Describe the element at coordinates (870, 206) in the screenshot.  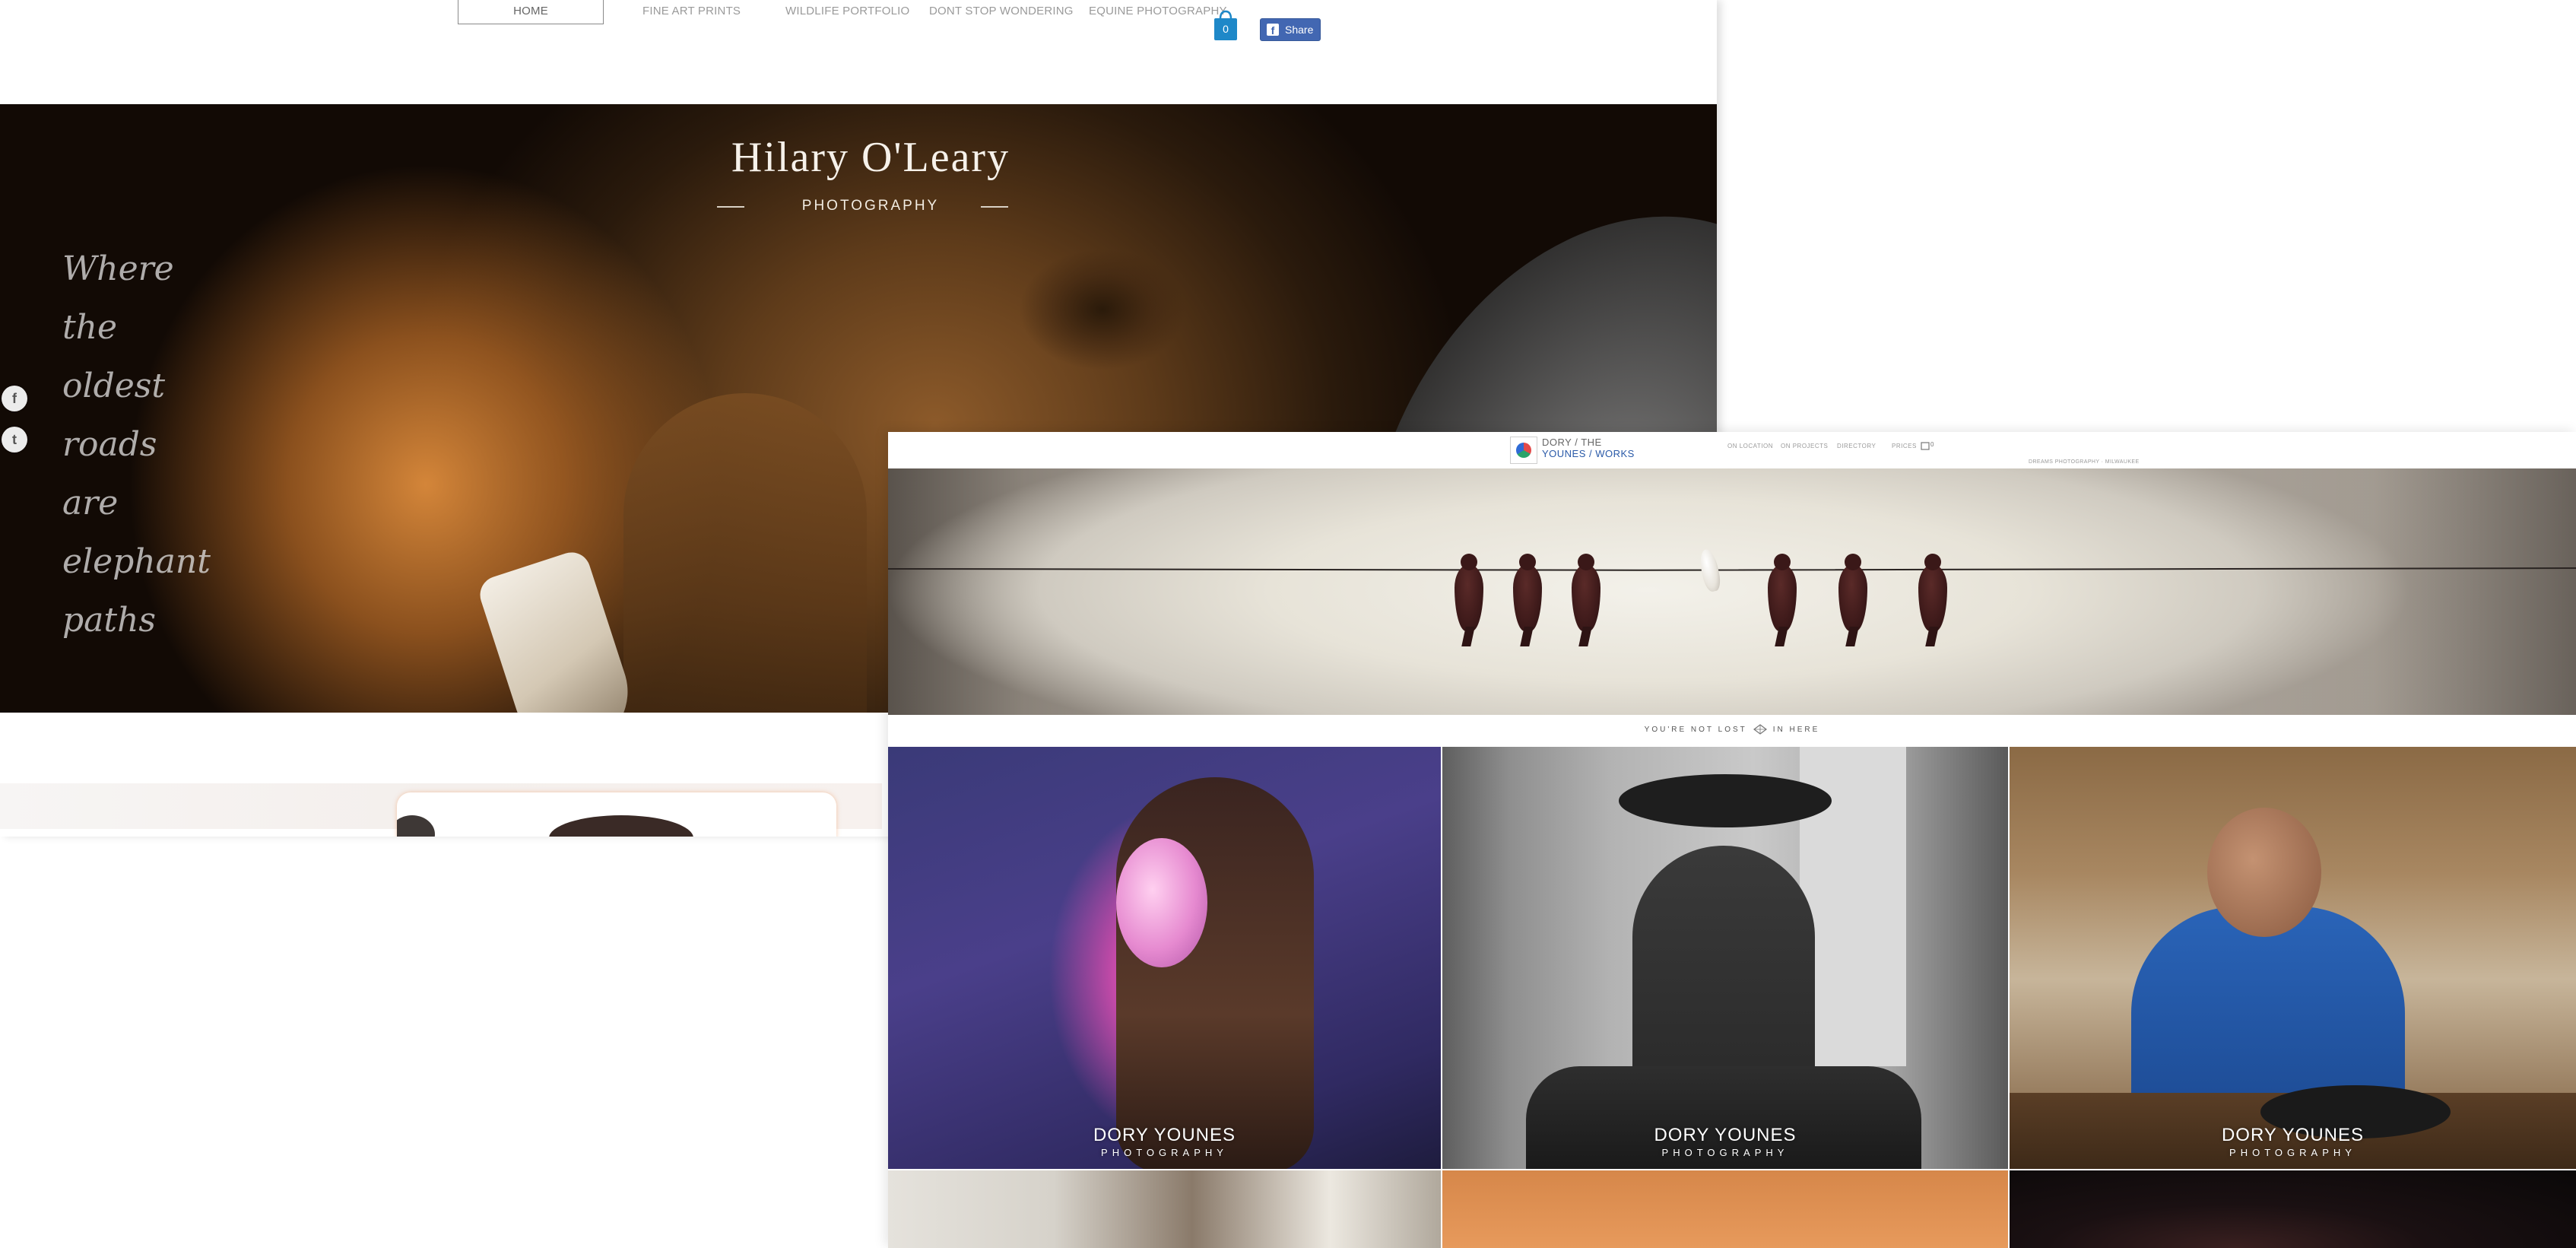
I see `site-subtitle: PHOTOGRAPHY` at that location.